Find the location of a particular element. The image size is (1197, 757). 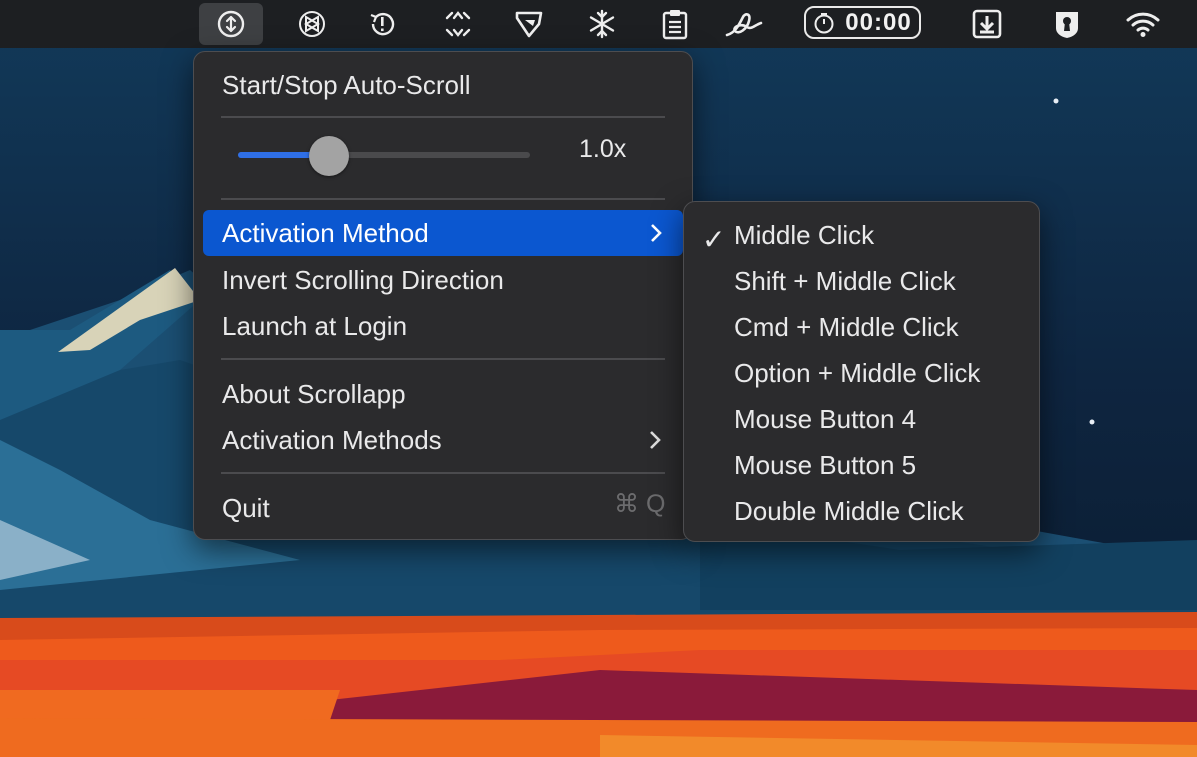

activation-method-label: Activation Method is located at coordinates (325, 233).